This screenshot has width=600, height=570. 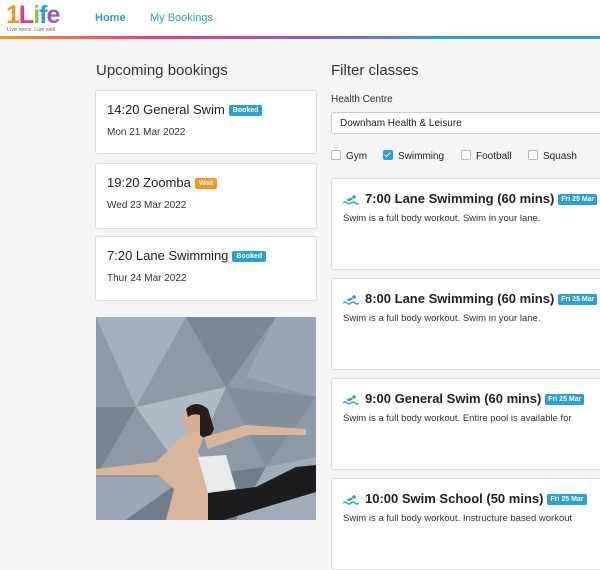 What do you see at coordinates (206, 122) in the screenshot?
I see `booking-card: 14:20 General Swim Booked Mon 21 Mar 2022` at bounding box center [206, 122].